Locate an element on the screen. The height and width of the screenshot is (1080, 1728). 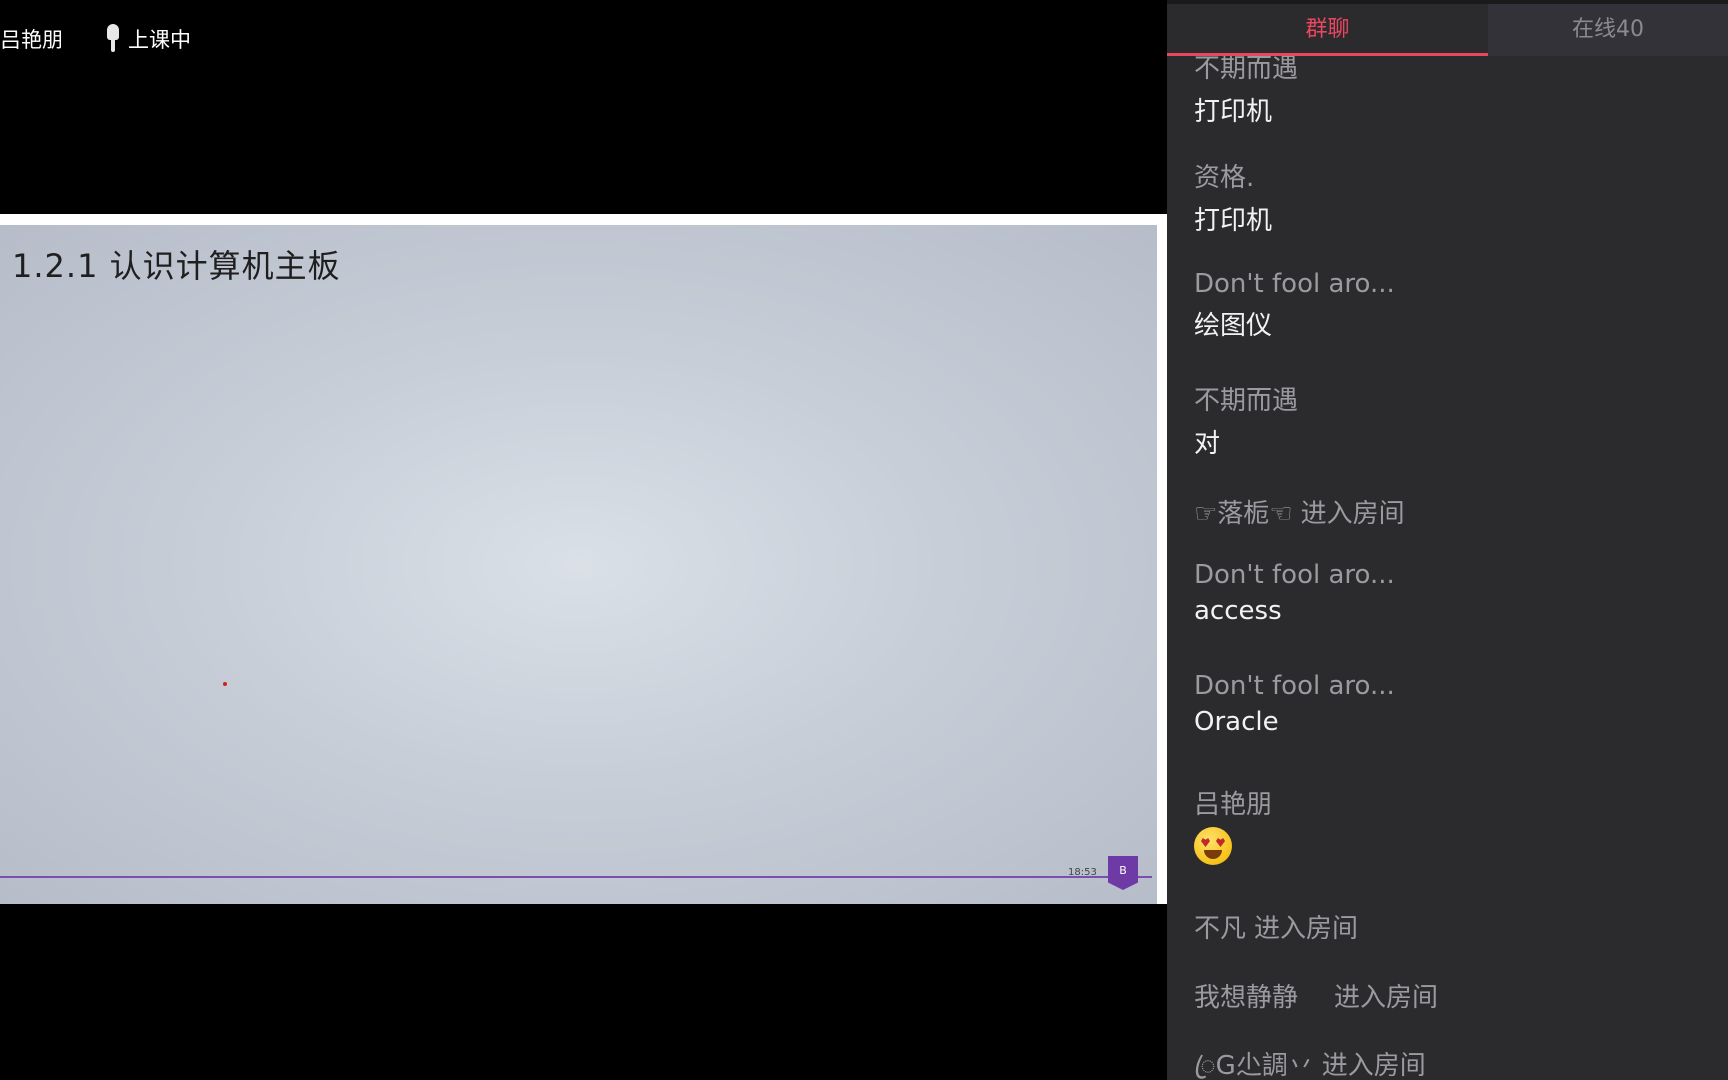
chat-tabs: 群聊 在线40 is located at coordinates (1447, 30).